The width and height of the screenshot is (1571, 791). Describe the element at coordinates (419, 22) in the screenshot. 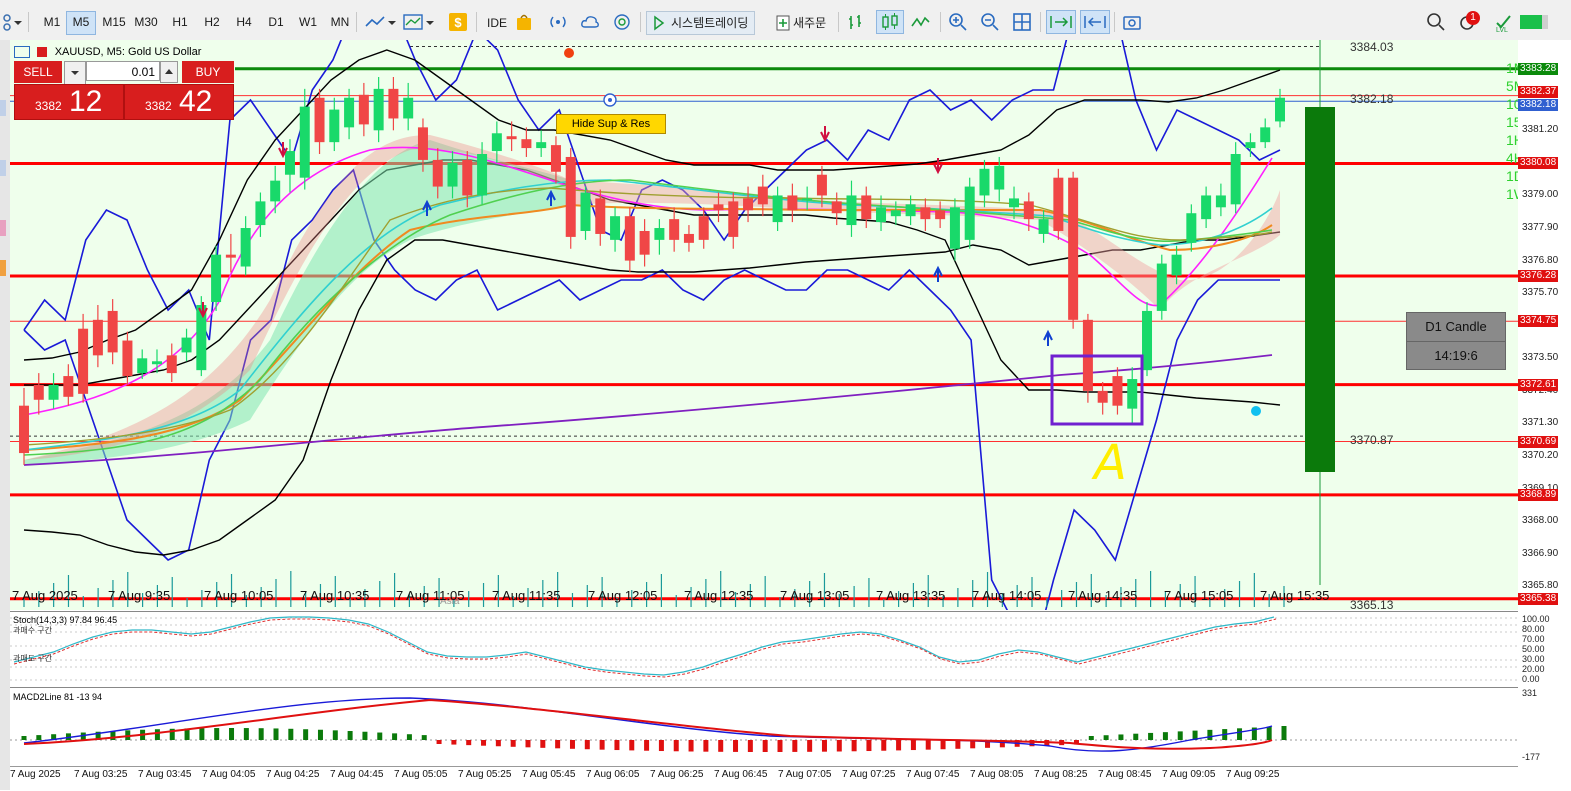

I see `chart-template-icon` at that location.